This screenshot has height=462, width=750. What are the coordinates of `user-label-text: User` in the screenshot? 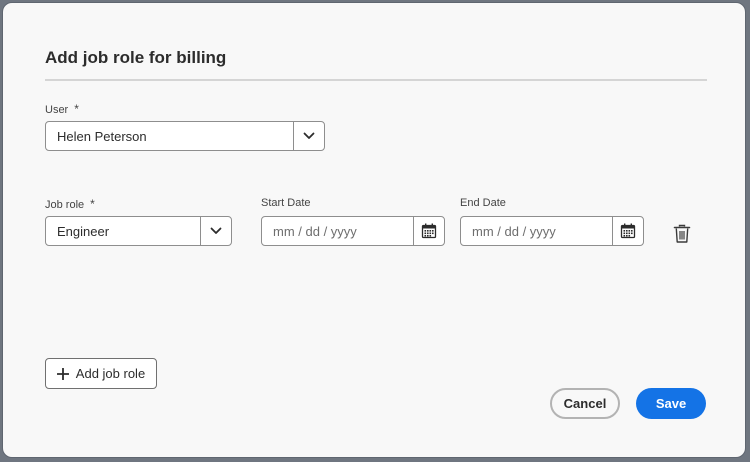 It's located at (57, 110).